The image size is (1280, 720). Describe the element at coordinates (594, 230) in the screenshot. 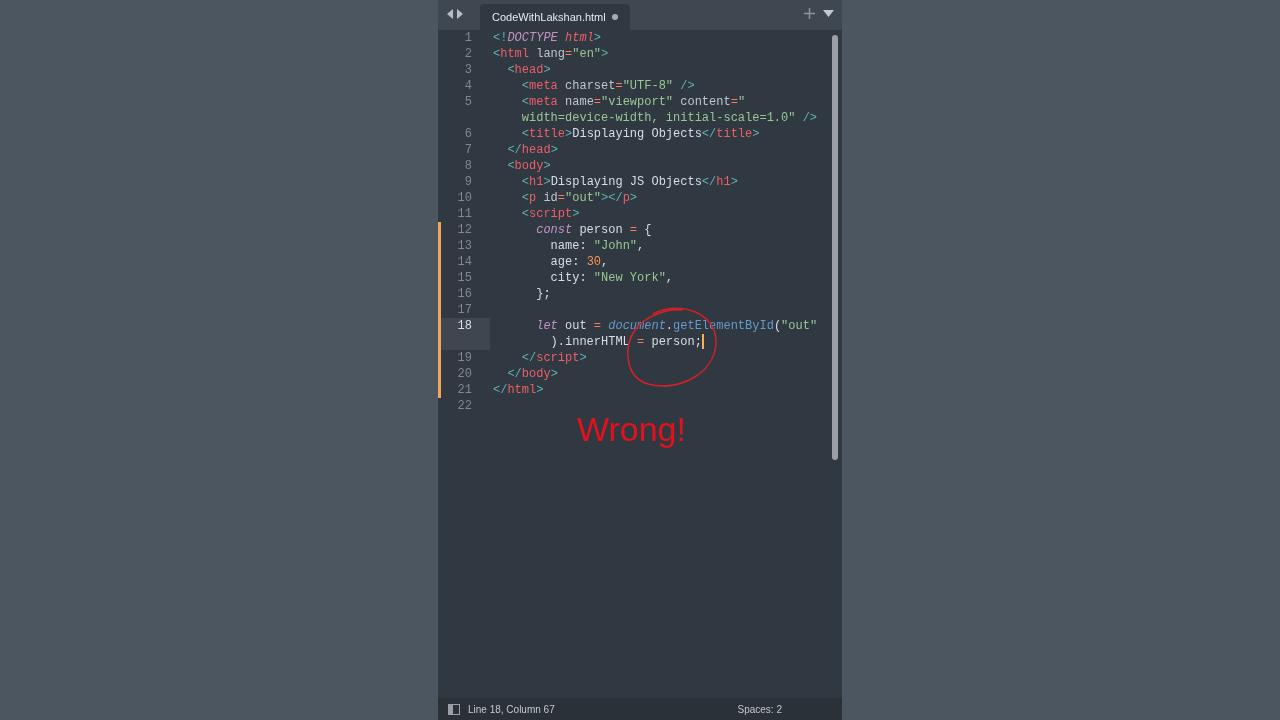

I see `code-line: const person = {` at that location.